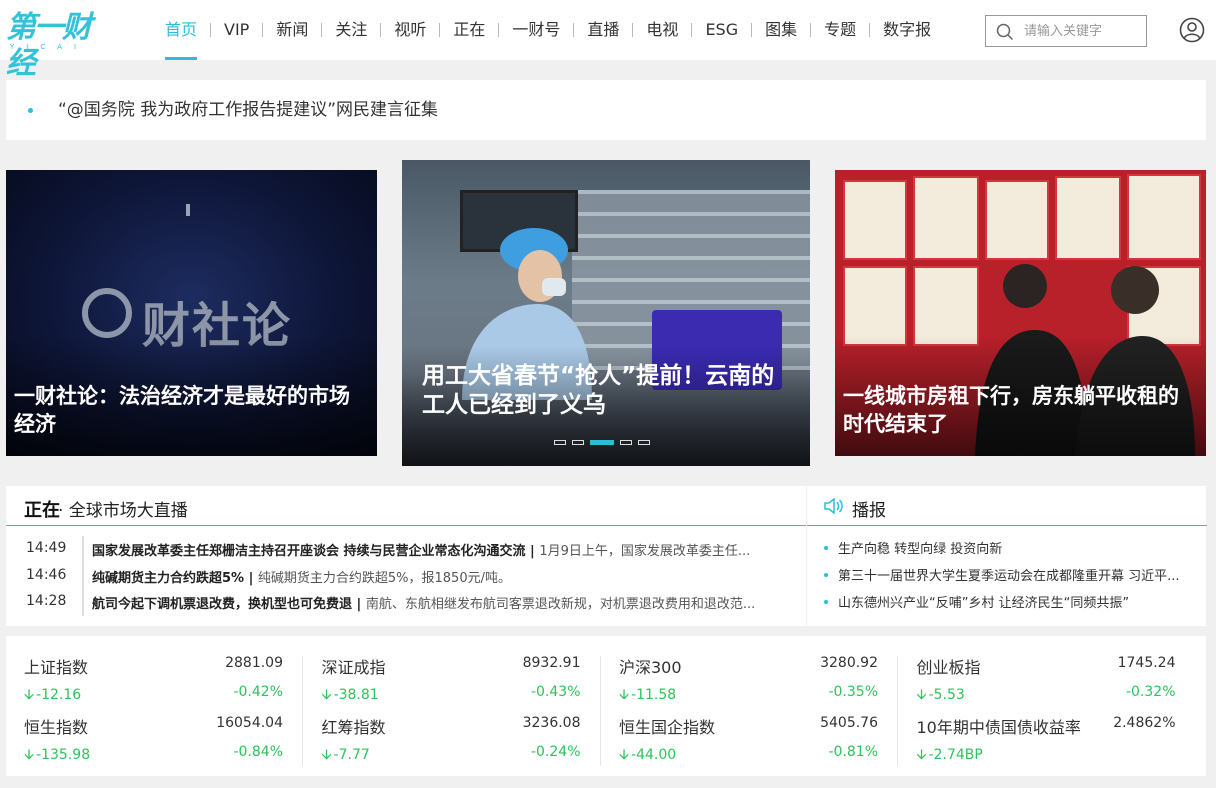  What do you see at coordinates (410, 30) in the screenshot?
I see `nav-item: 视听` at bounding box center [410, 30].